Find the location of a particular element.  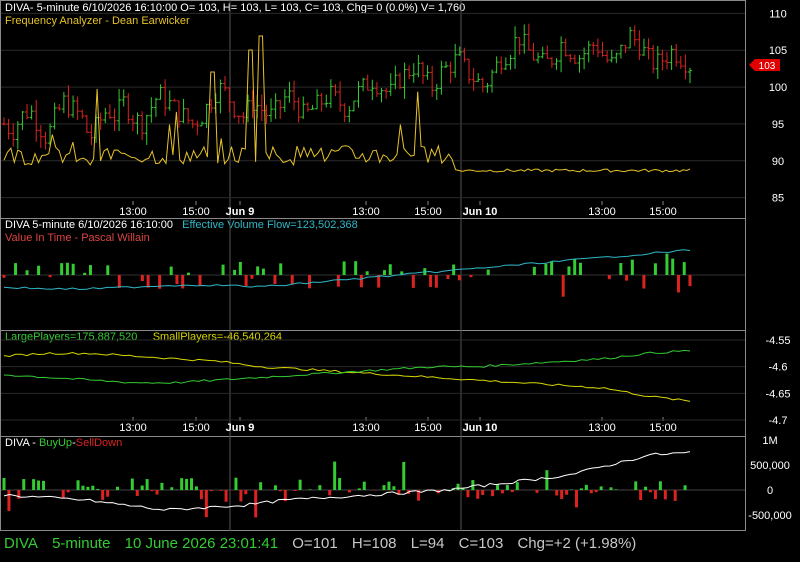

buy-y-tick: 0 is located at coordinates (770, 491).